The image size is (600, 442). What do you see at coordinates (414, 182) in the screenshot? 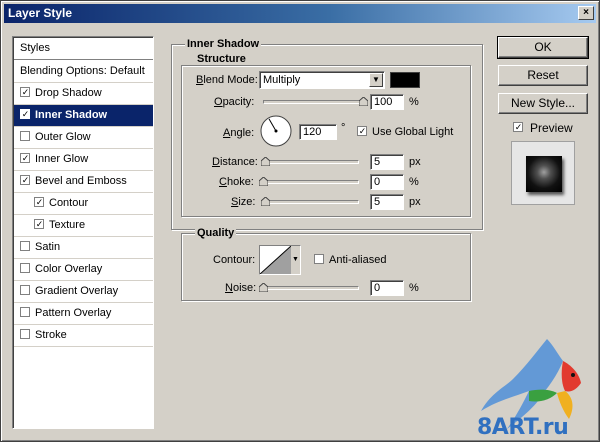
I see `choke-unit: %` at bounding box center [414, 182].